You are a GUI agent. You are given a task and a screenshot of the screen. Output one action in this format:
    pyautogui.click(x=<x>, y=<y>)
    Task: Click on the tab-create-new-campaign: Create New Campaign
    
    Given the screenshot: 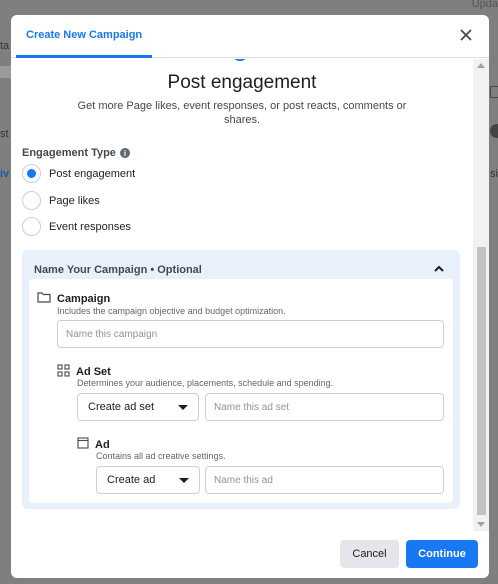 What is the action you would take?
    pyautogui.click(x=84, y=36)
    